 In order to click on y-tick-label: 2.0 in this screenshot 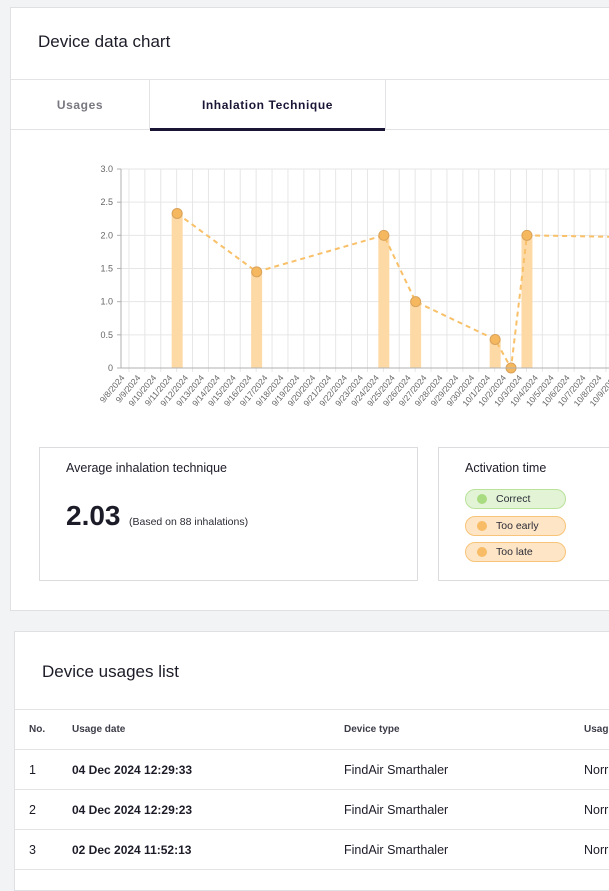, I will do `click(106, 235)`.